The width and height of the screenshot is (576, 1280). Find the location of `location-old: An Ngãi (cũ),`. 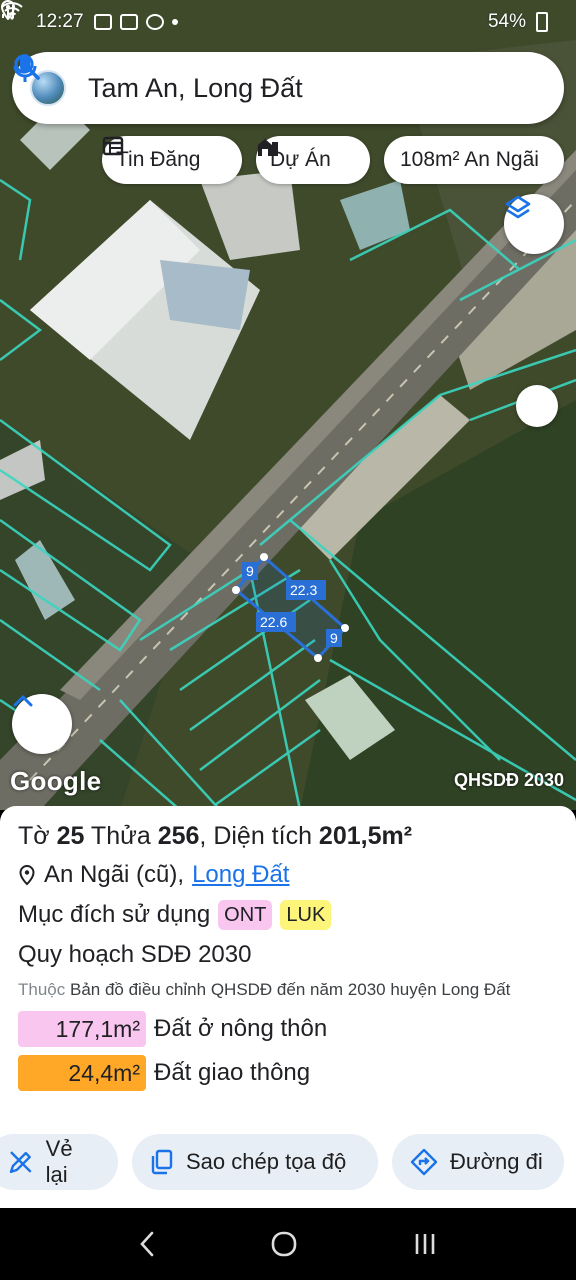

location-old: An Ngãi (cũ), is located at coordinates (114, 874).